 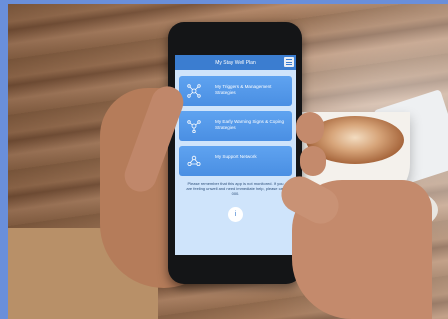 I want to click on support-network-icon, so click(x=194, y=160).